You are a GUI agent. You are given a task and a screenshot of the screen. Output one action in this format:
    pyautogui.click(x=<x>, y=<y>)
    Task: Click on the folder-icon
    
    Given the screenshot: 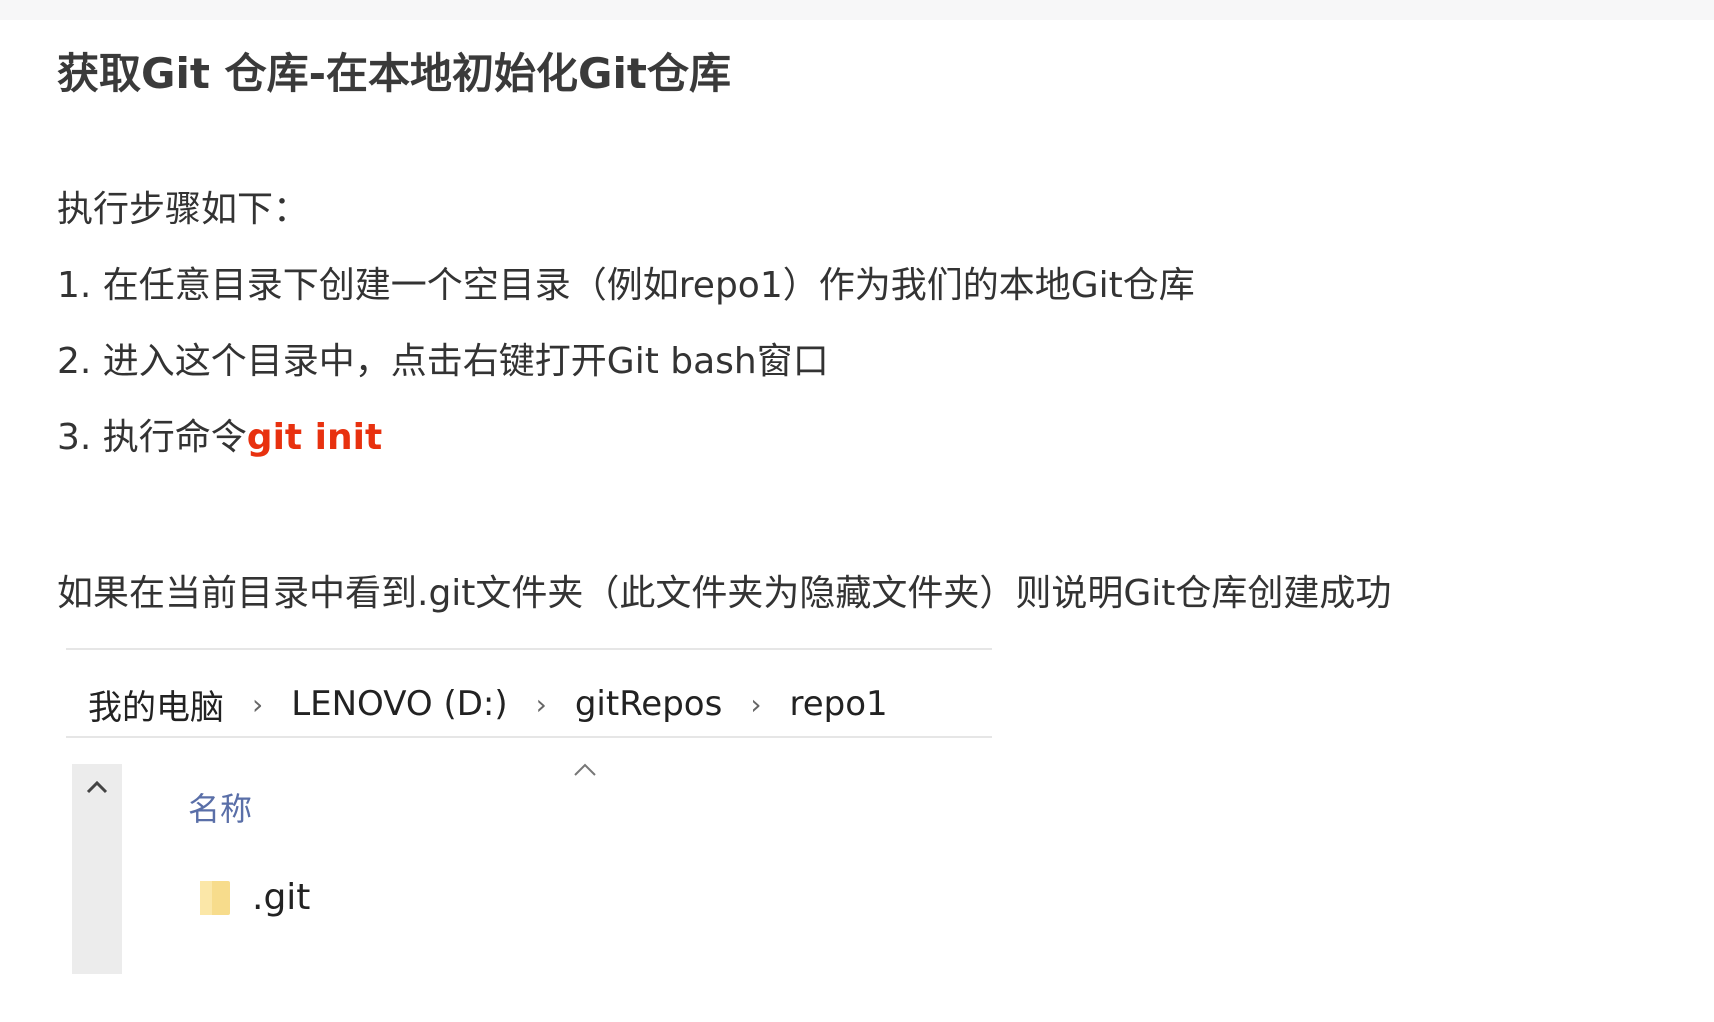 What is the action you would take?
    pyautogui.click(x=215, y=898)
    